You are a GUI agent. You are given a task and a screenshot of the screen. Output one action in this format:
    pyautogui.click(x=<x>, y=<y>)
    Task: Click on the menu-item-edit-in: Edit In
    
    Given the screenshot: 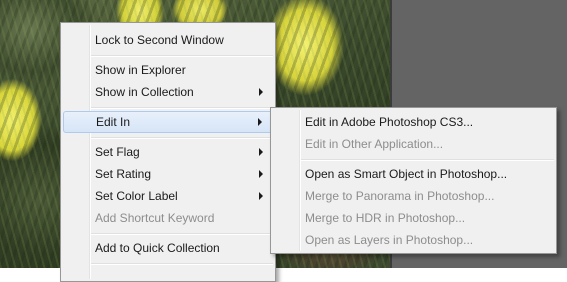 What is the action you would take?
    pyautogui.click(x=168, y=122)
    